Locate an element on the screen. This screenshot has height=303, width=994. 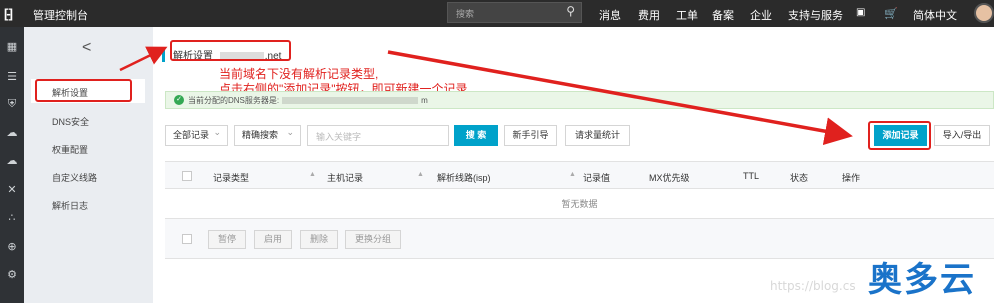
arrow-to-breadcrumb is located at coordinates (143, 59).